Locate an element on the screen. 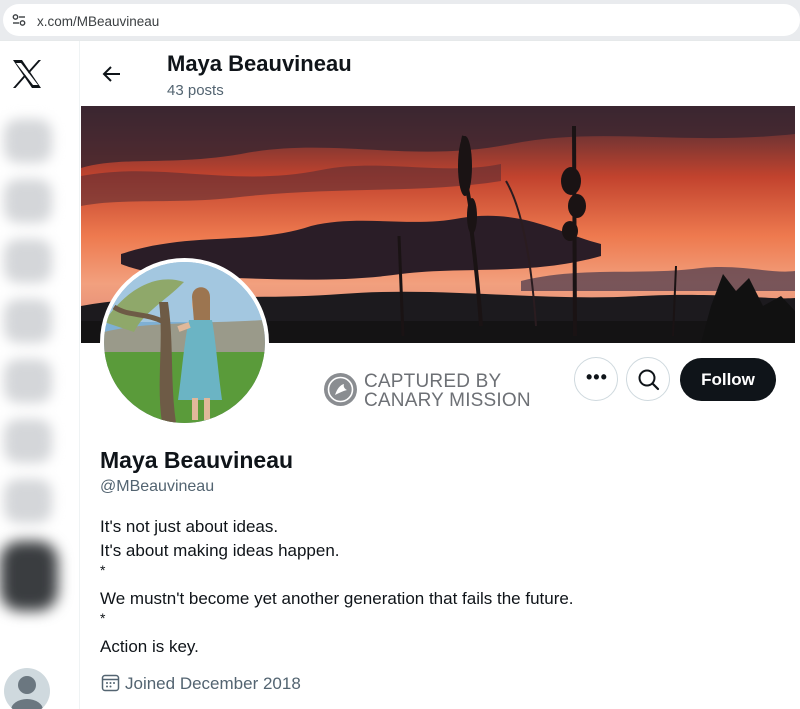 This screenshot has width=800, height=709. joined-text: Joined December 2018 is located at coordinates (213, 683).